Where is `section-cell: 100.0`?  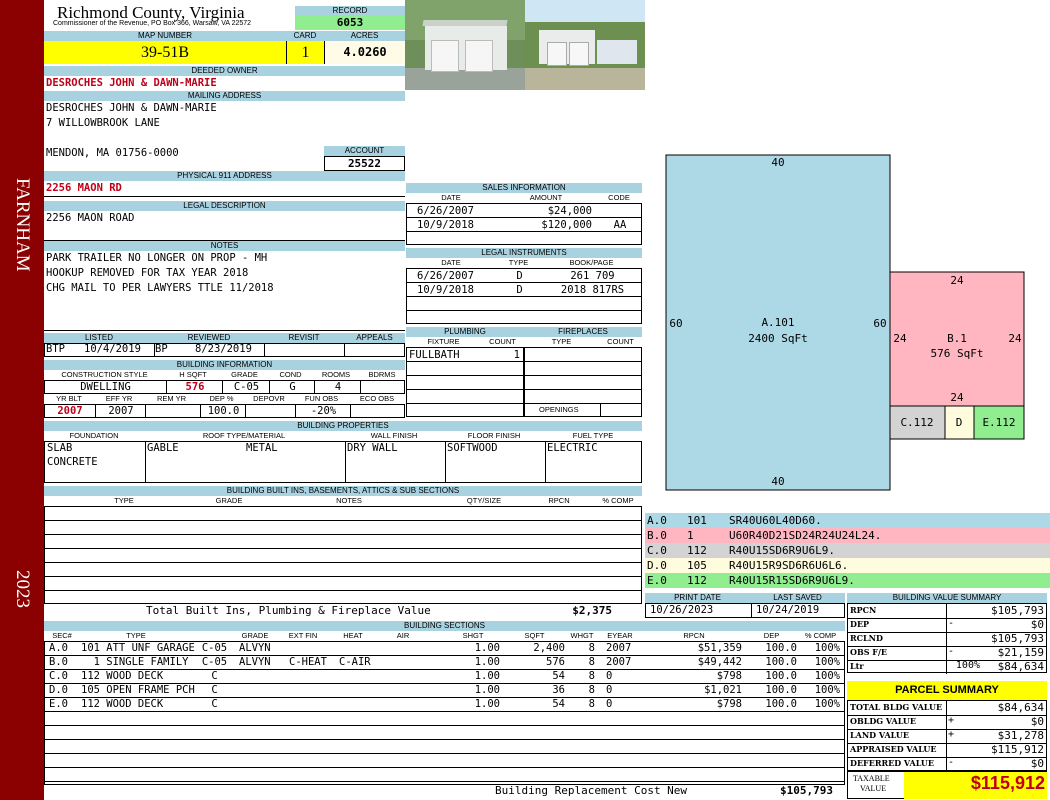 section-cell: 100.0 is located at coordinates (781, 690).